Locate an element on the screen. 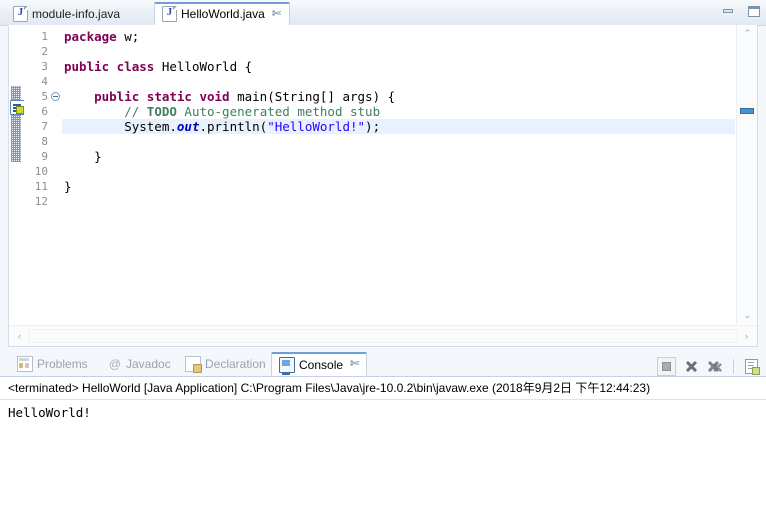 The height and width of the screenshot is (528, 766). code-token: System. is located at coordinates (120, 126).